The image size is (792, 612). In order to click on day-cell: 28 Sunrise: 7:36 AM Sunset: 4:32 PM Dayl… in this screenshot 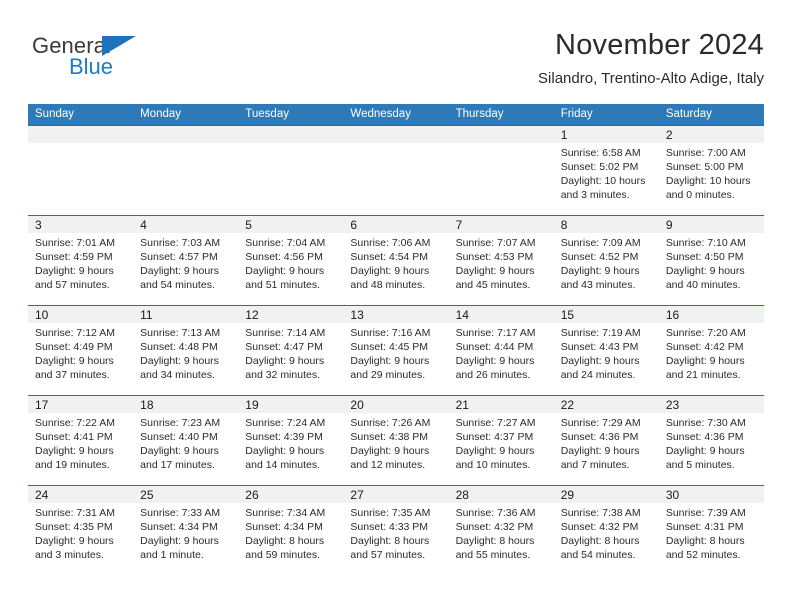, I will do `click(501, 530)`.